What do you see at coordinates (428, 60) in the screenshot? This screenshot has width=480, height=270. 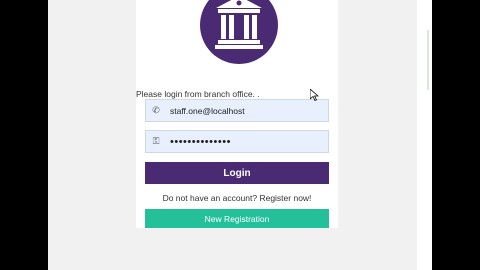 I see `scrollbar-thumb` at bounding box center [428, 60].